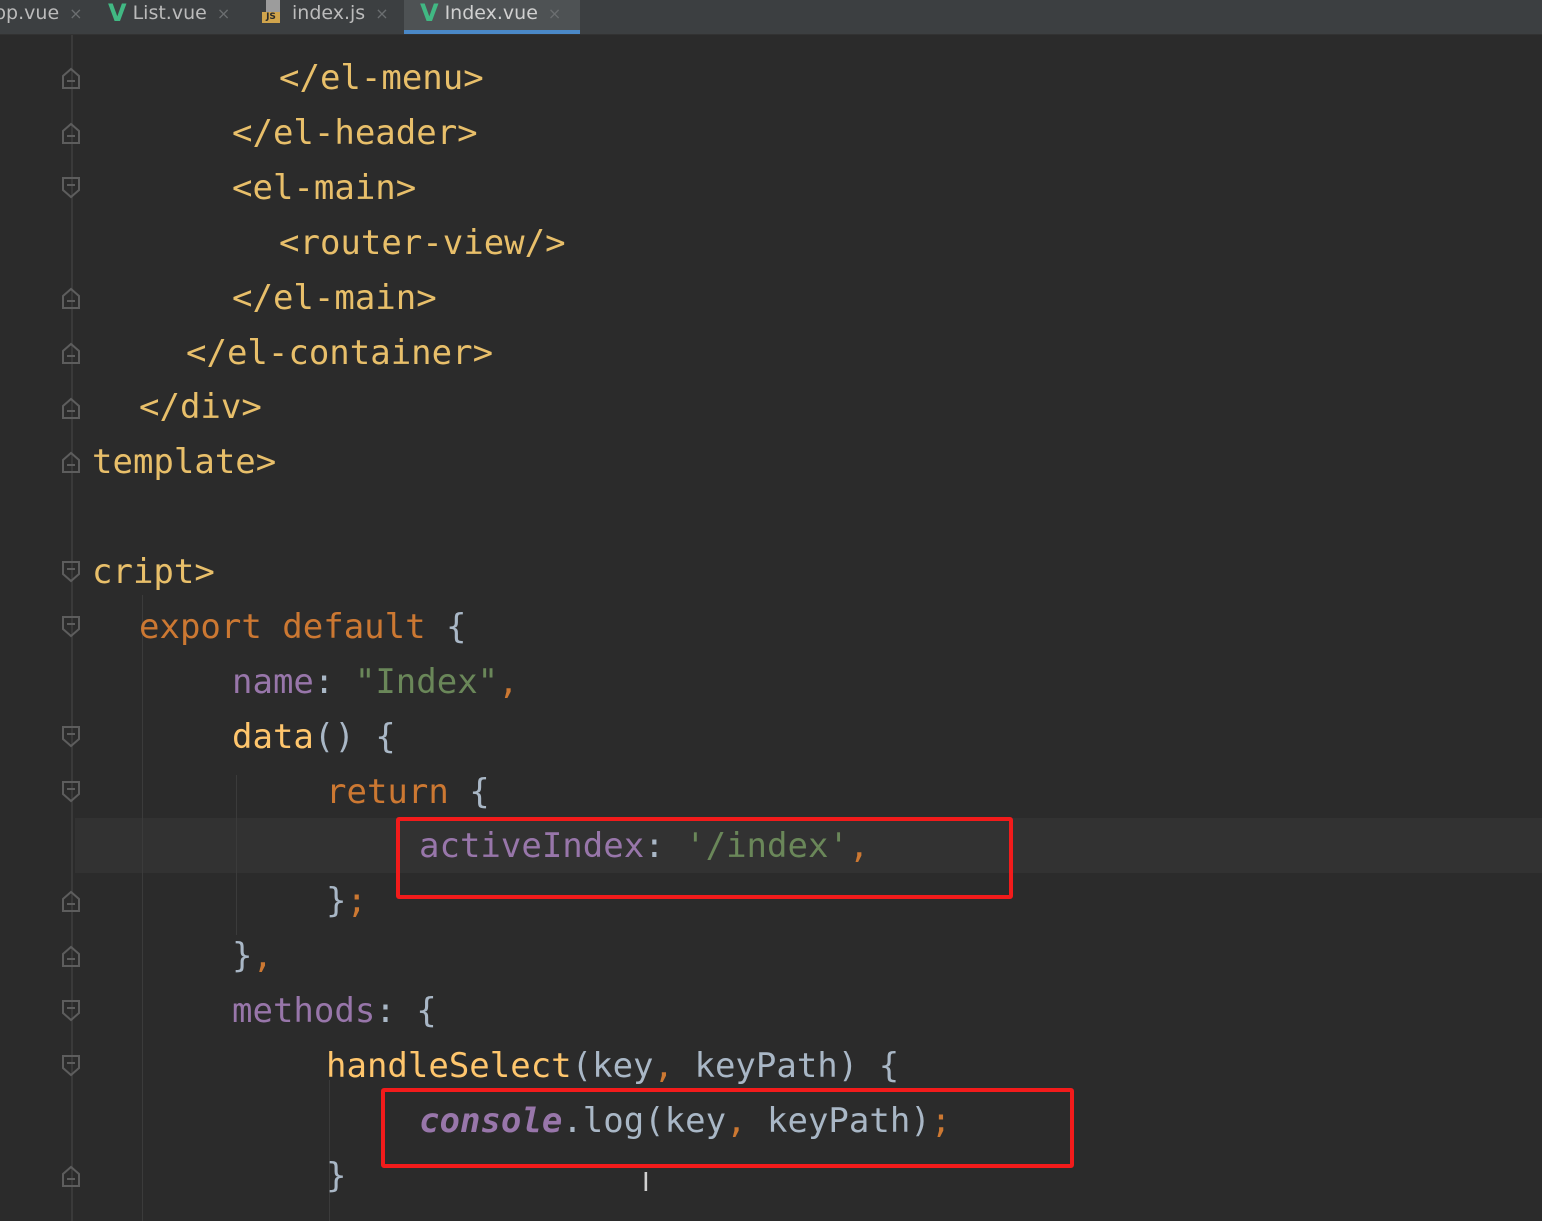 The image size is (1542, 1221). I want to click on code-token: </el-main>, so click(334, 298).